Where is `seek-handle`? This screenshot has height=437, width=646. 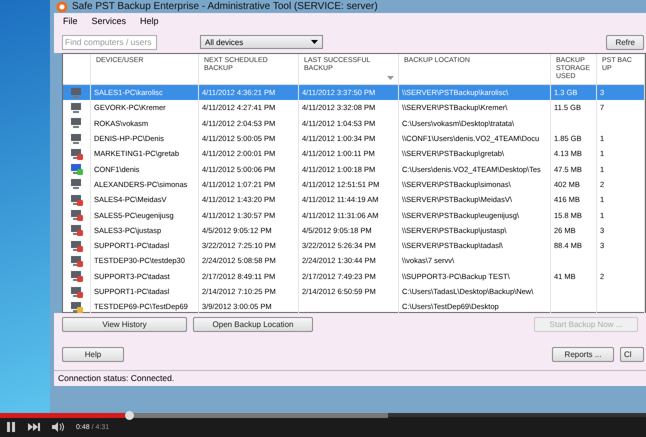
seek-handle is located at coordinates (129, 415).